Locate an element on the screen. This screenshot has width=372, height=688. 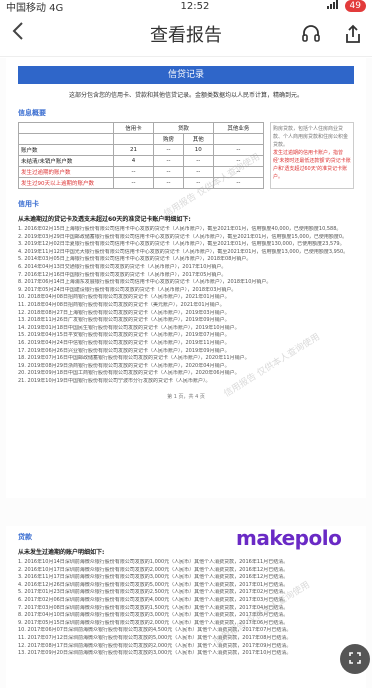
credit-card-title: 信用卡 is located at coordinates (28, 204).